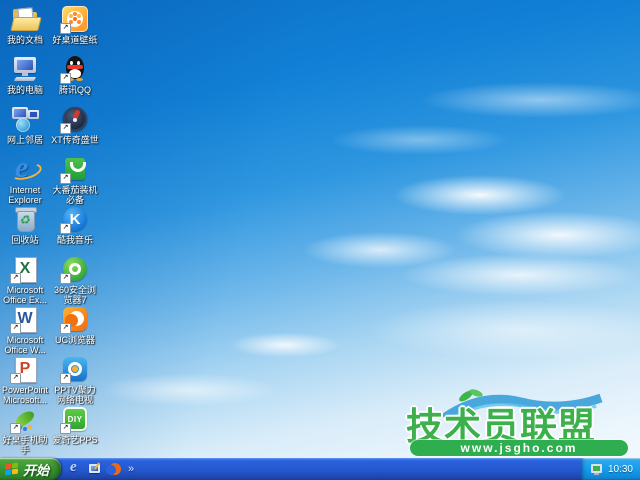 The width and height of the screenshot is (640, 480). I want to click on start-button-label: 开始, so click(36, 470).